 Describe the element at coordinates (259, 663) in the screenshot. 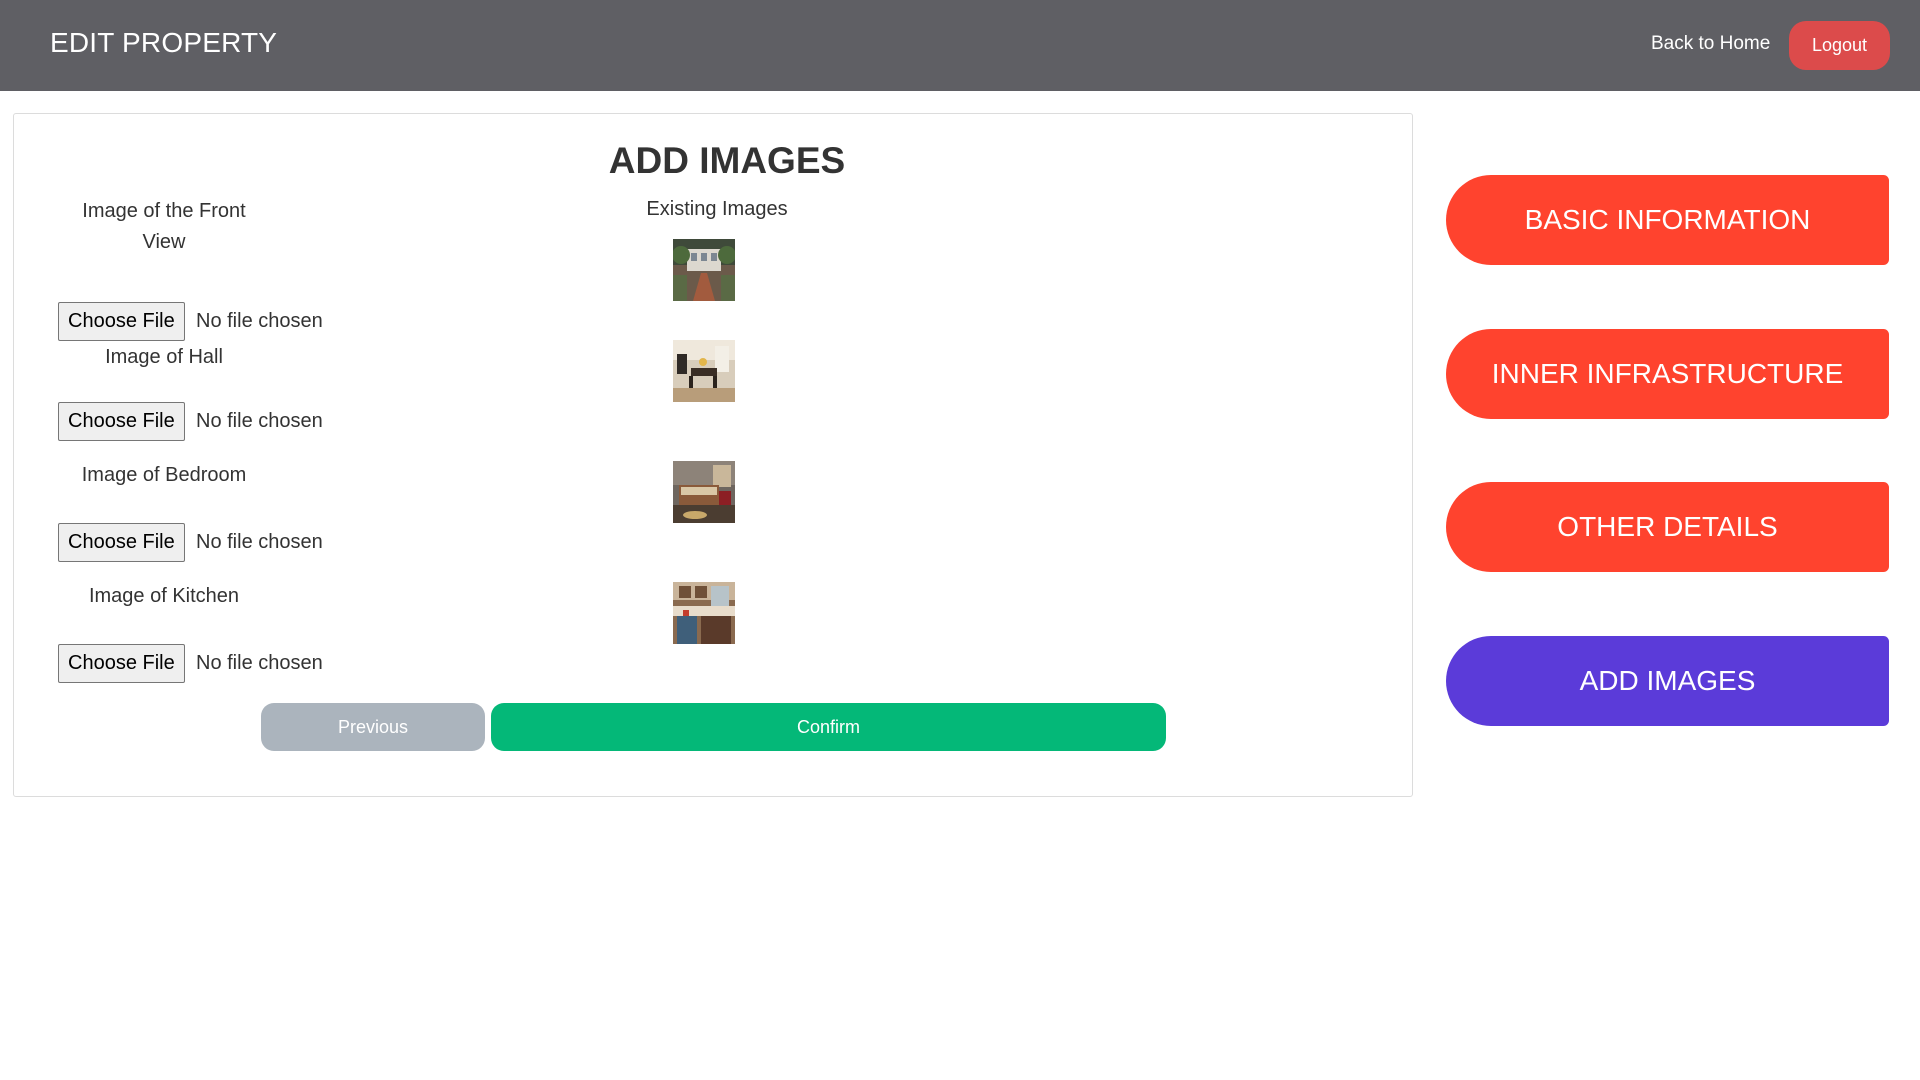

I see `kitchen-file-status: No file chosen` at that location.